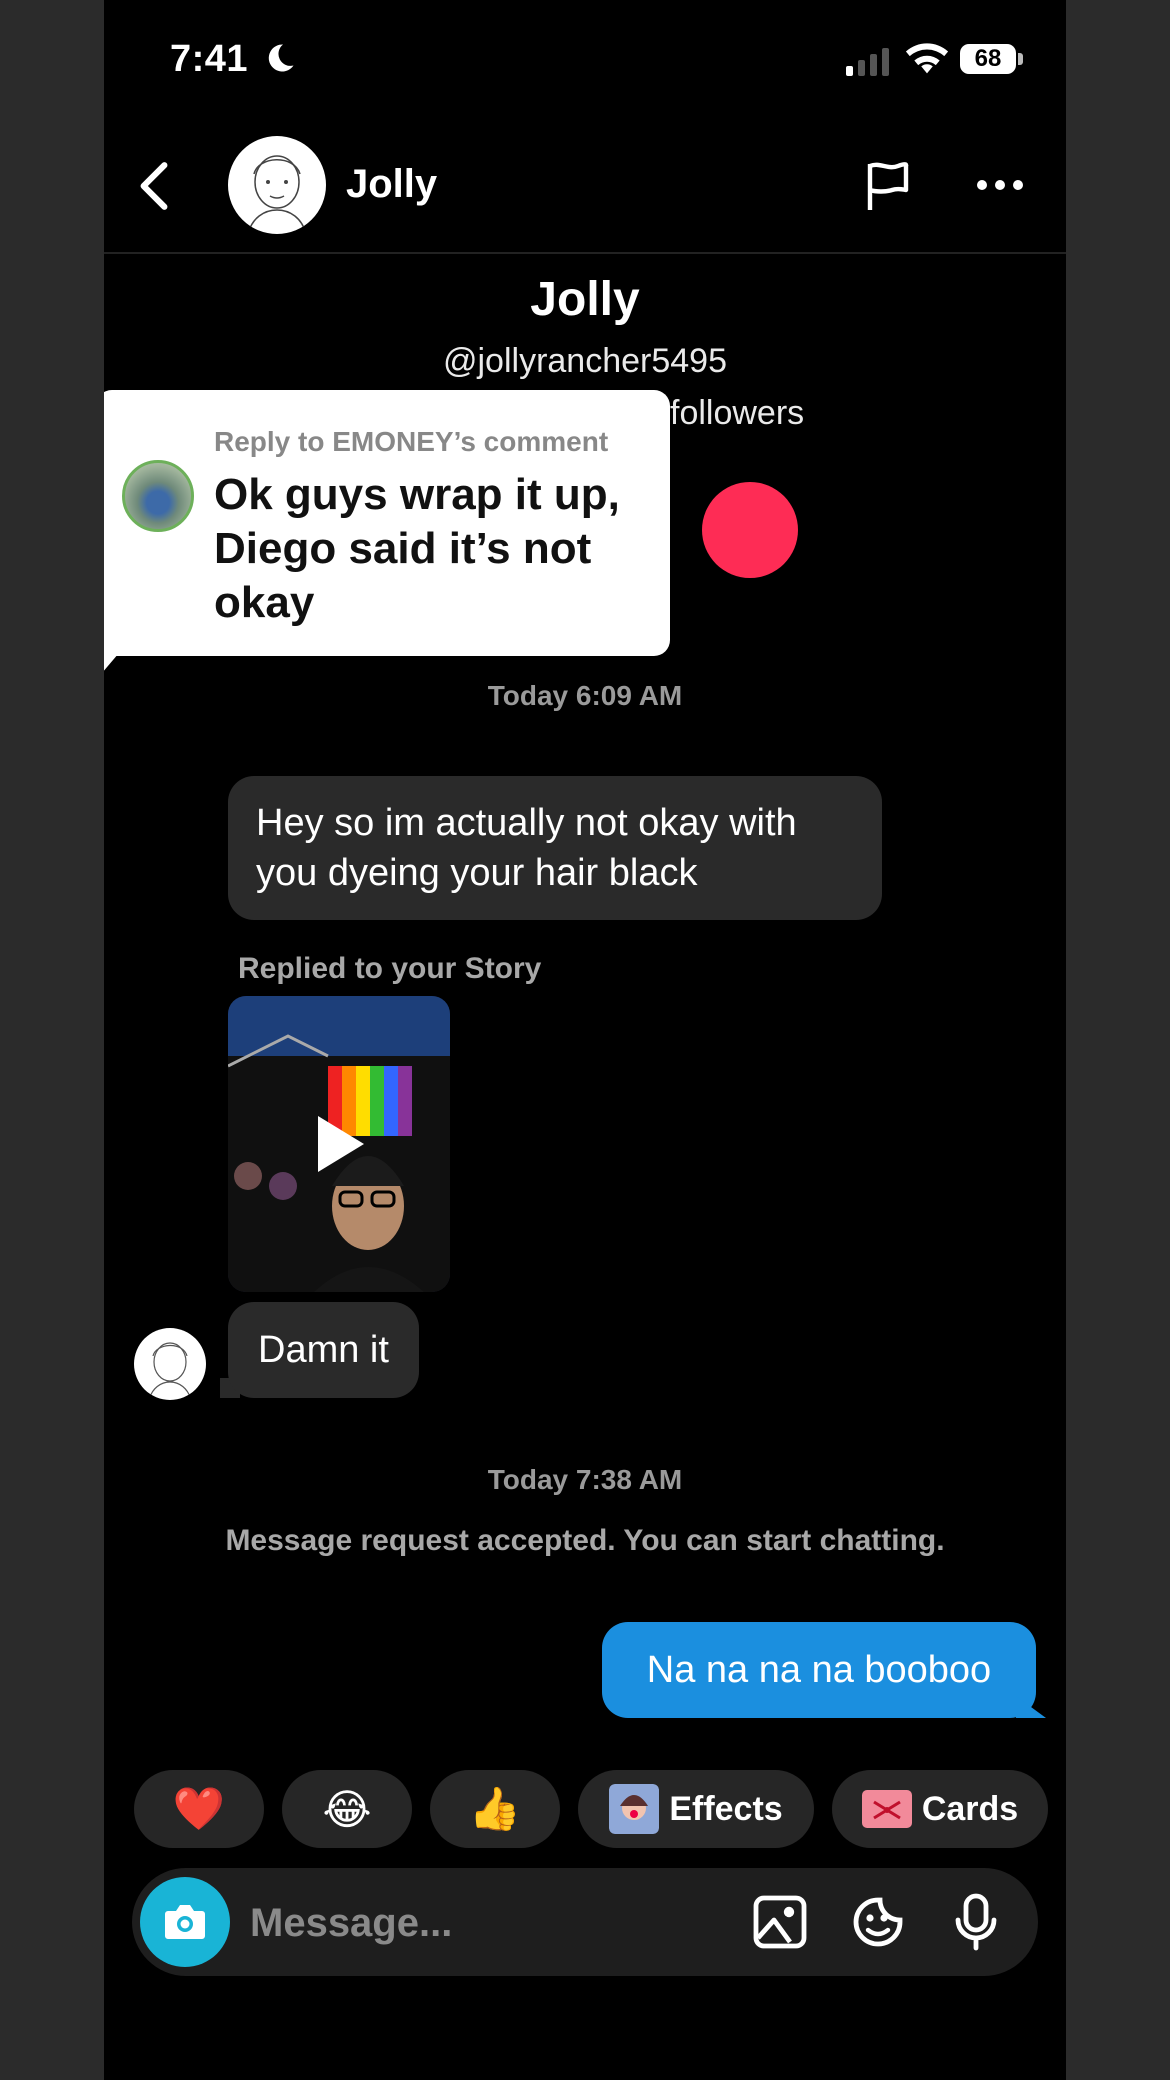 Image resolution: width=1170 pixels, height=2080 pixels. What do you see at coordinates (158, 496) in the screenshot?
I see `commenter-avatar` at bounding box center [158, 496].